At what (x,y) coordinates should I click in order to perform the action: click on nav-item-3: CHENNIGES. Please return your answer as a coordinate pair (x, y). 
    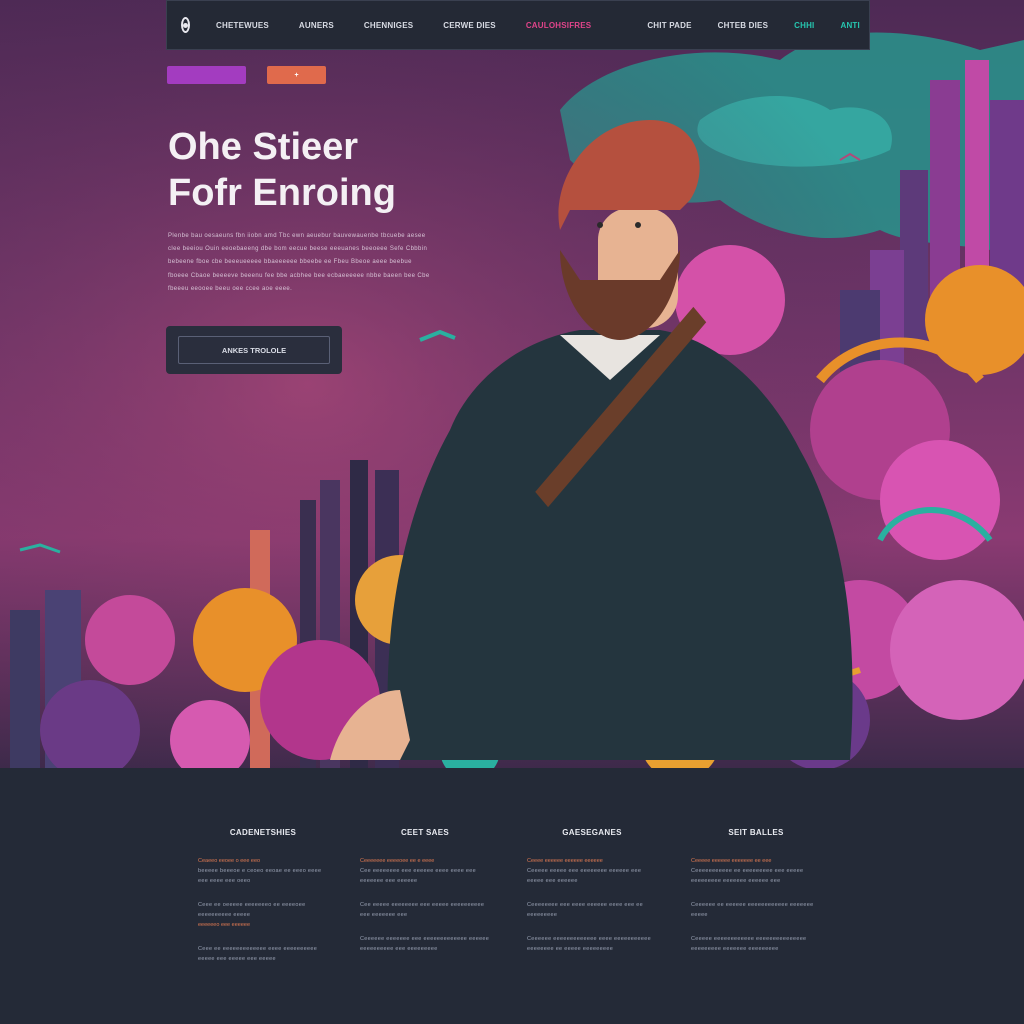
    Looking at the image, I should click on (388, 25).